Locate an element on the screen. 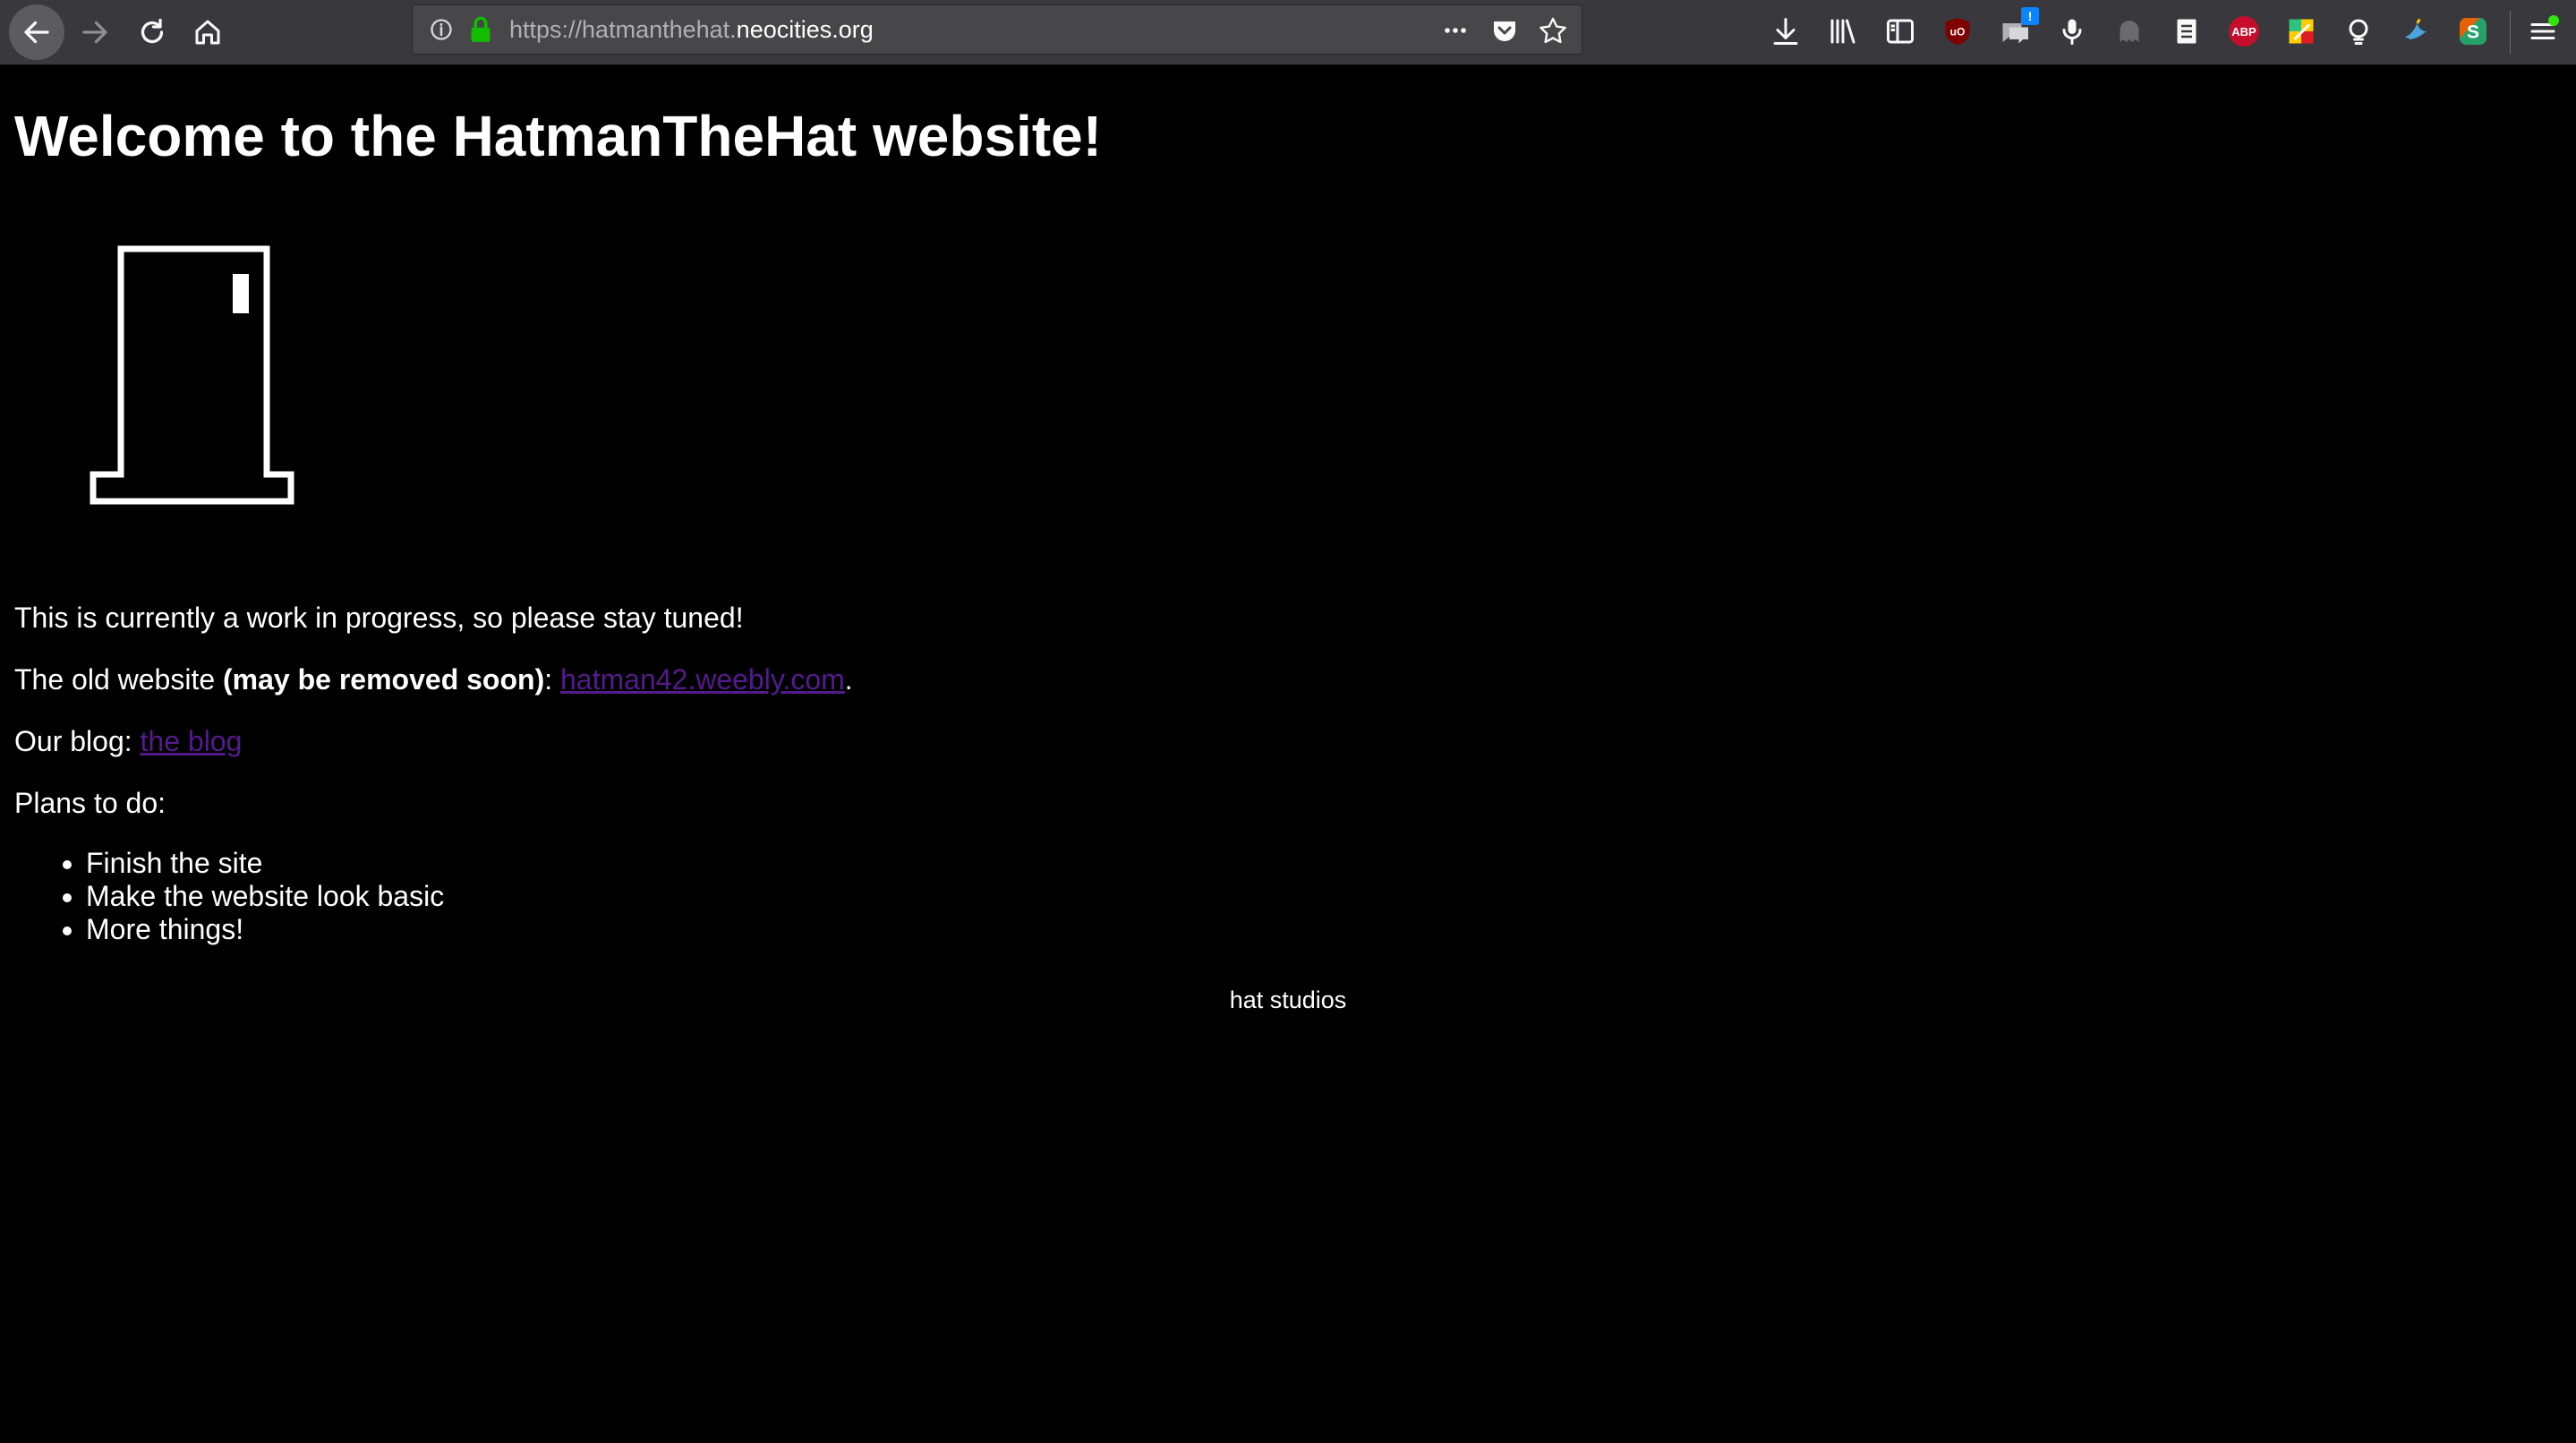 The image size is (2576, 1443). library-button is located at coordinates (1843, 31).